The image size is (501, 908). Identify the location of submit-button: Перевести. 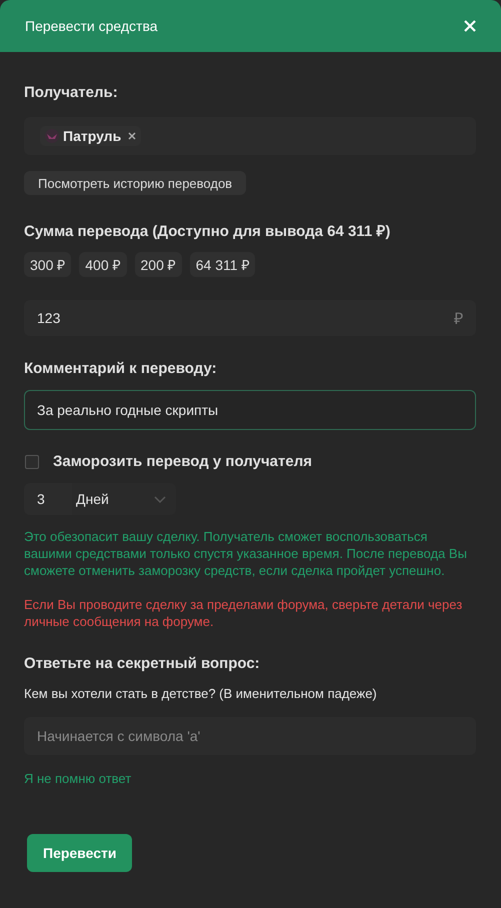
(79, 853).